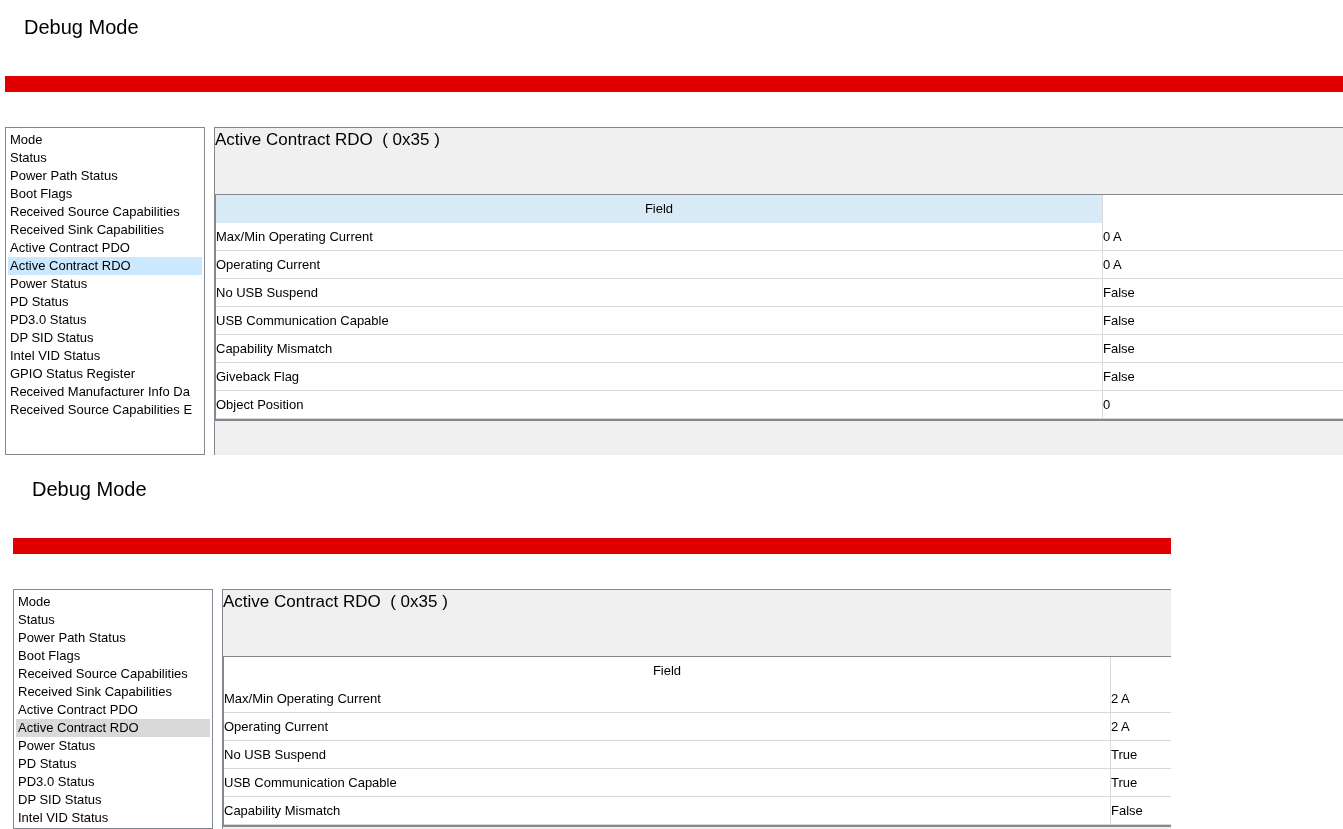 The height and width of the screenshot is (829, 1343). I want to click on table-cell: 0, so click(1222, 404).